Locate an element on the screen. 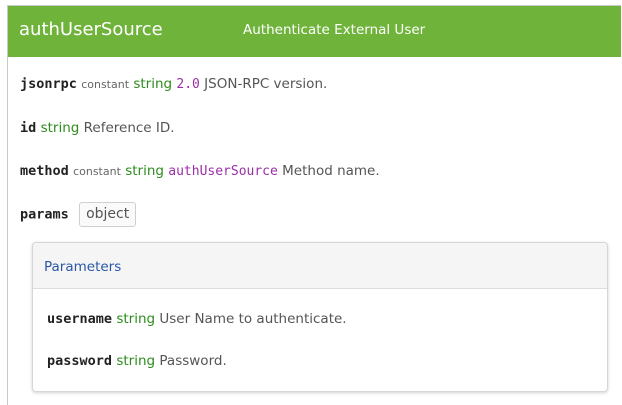  field-name: params is located at coordinates (44, 214).